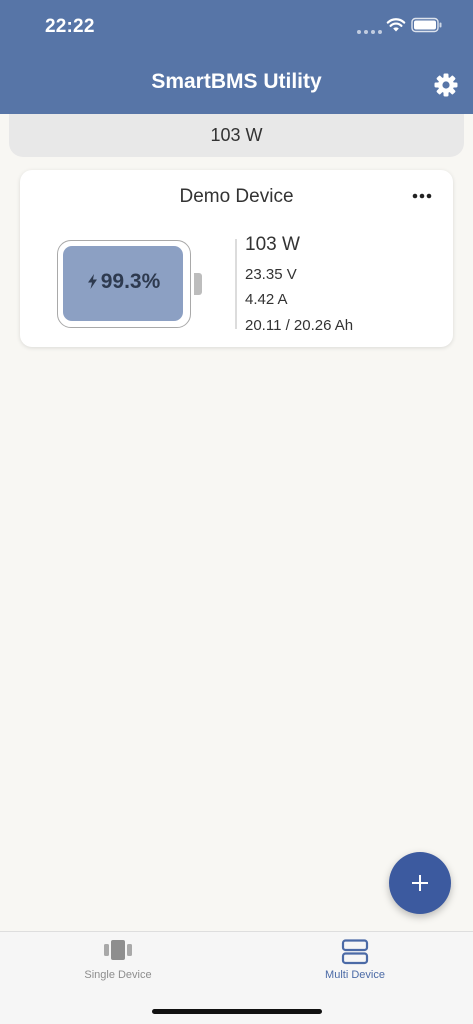 This screenshot has height=1024, width=473. I want to click on status-bar: 22:22, so click(236, 28).